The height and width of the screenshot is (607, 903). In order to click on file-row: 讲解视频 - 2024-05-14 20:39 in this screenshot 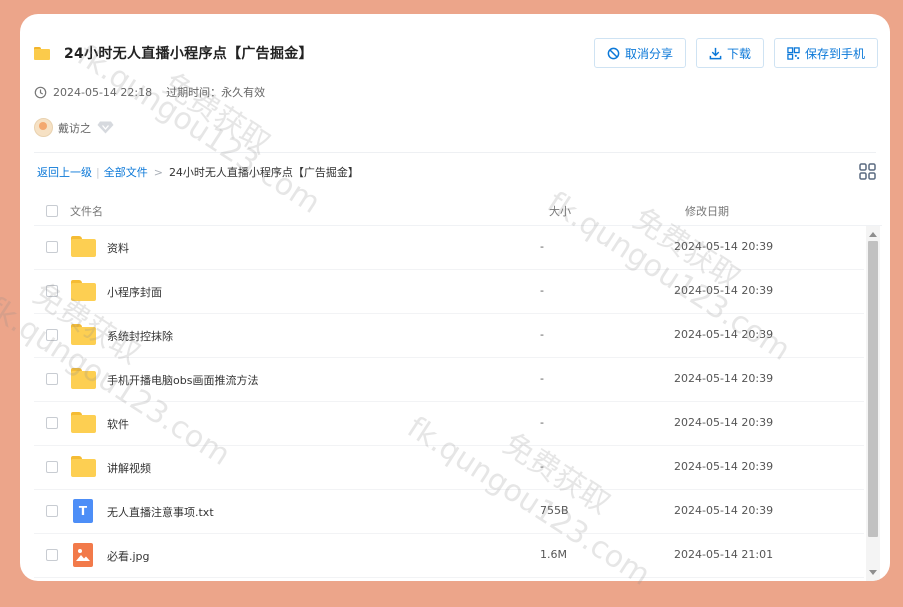, I will do `click(449, 468)`.